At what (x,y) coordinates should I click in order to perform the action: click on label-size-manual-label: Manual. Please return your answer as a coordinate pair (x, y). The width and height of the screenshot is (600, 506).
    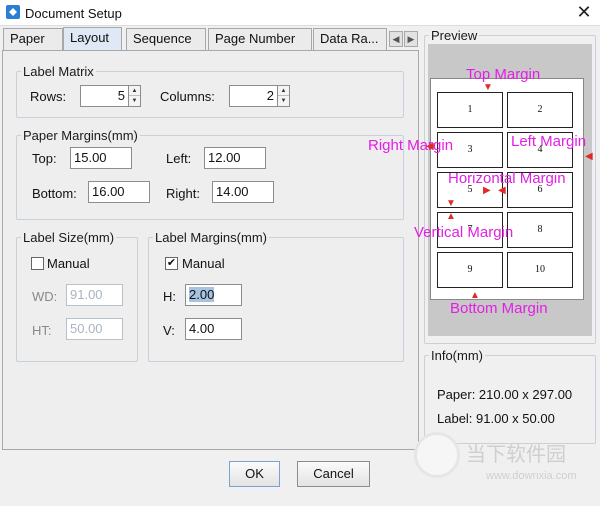
    Looking at the image, I should click on (68, 263).